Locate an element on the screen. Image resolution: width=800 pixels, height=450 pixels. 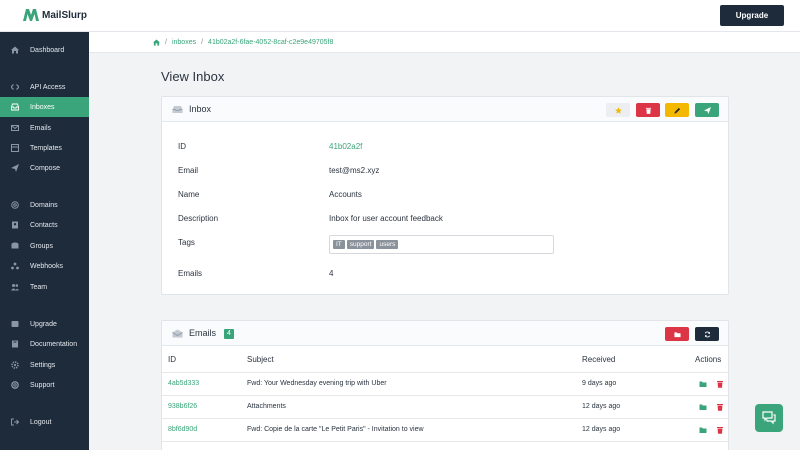
email-id-link: 4ab5d333 is located at coordinates (183, 383).